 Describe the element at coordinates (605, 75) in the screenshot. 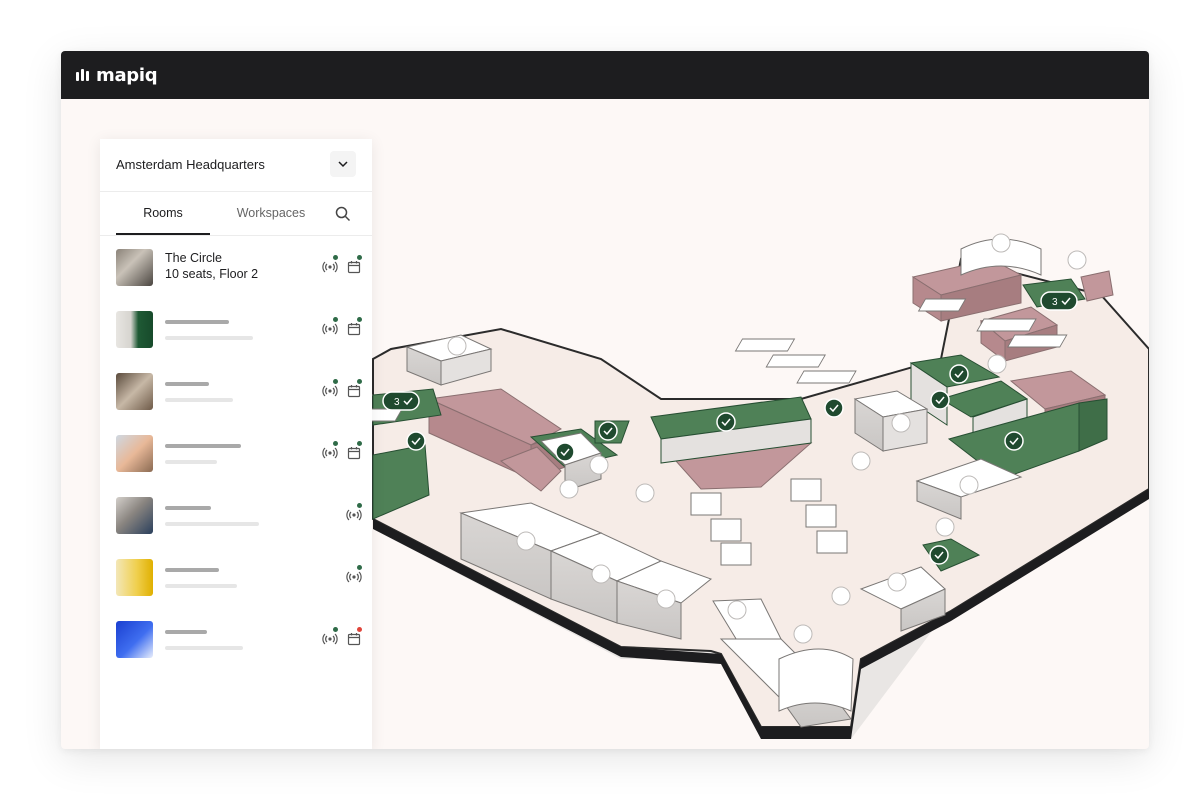

I see `top-bar: mapiq` at that location.